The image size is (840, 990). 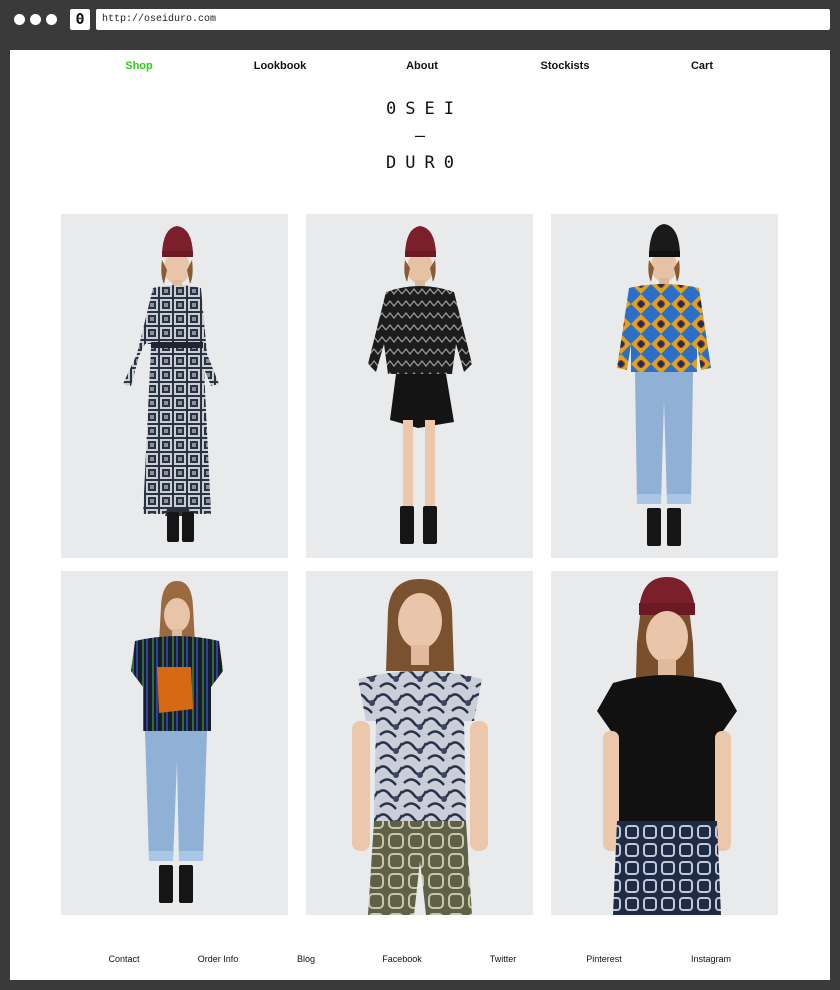 I want to click on window-control-maximize, so click(x=51, y=19).